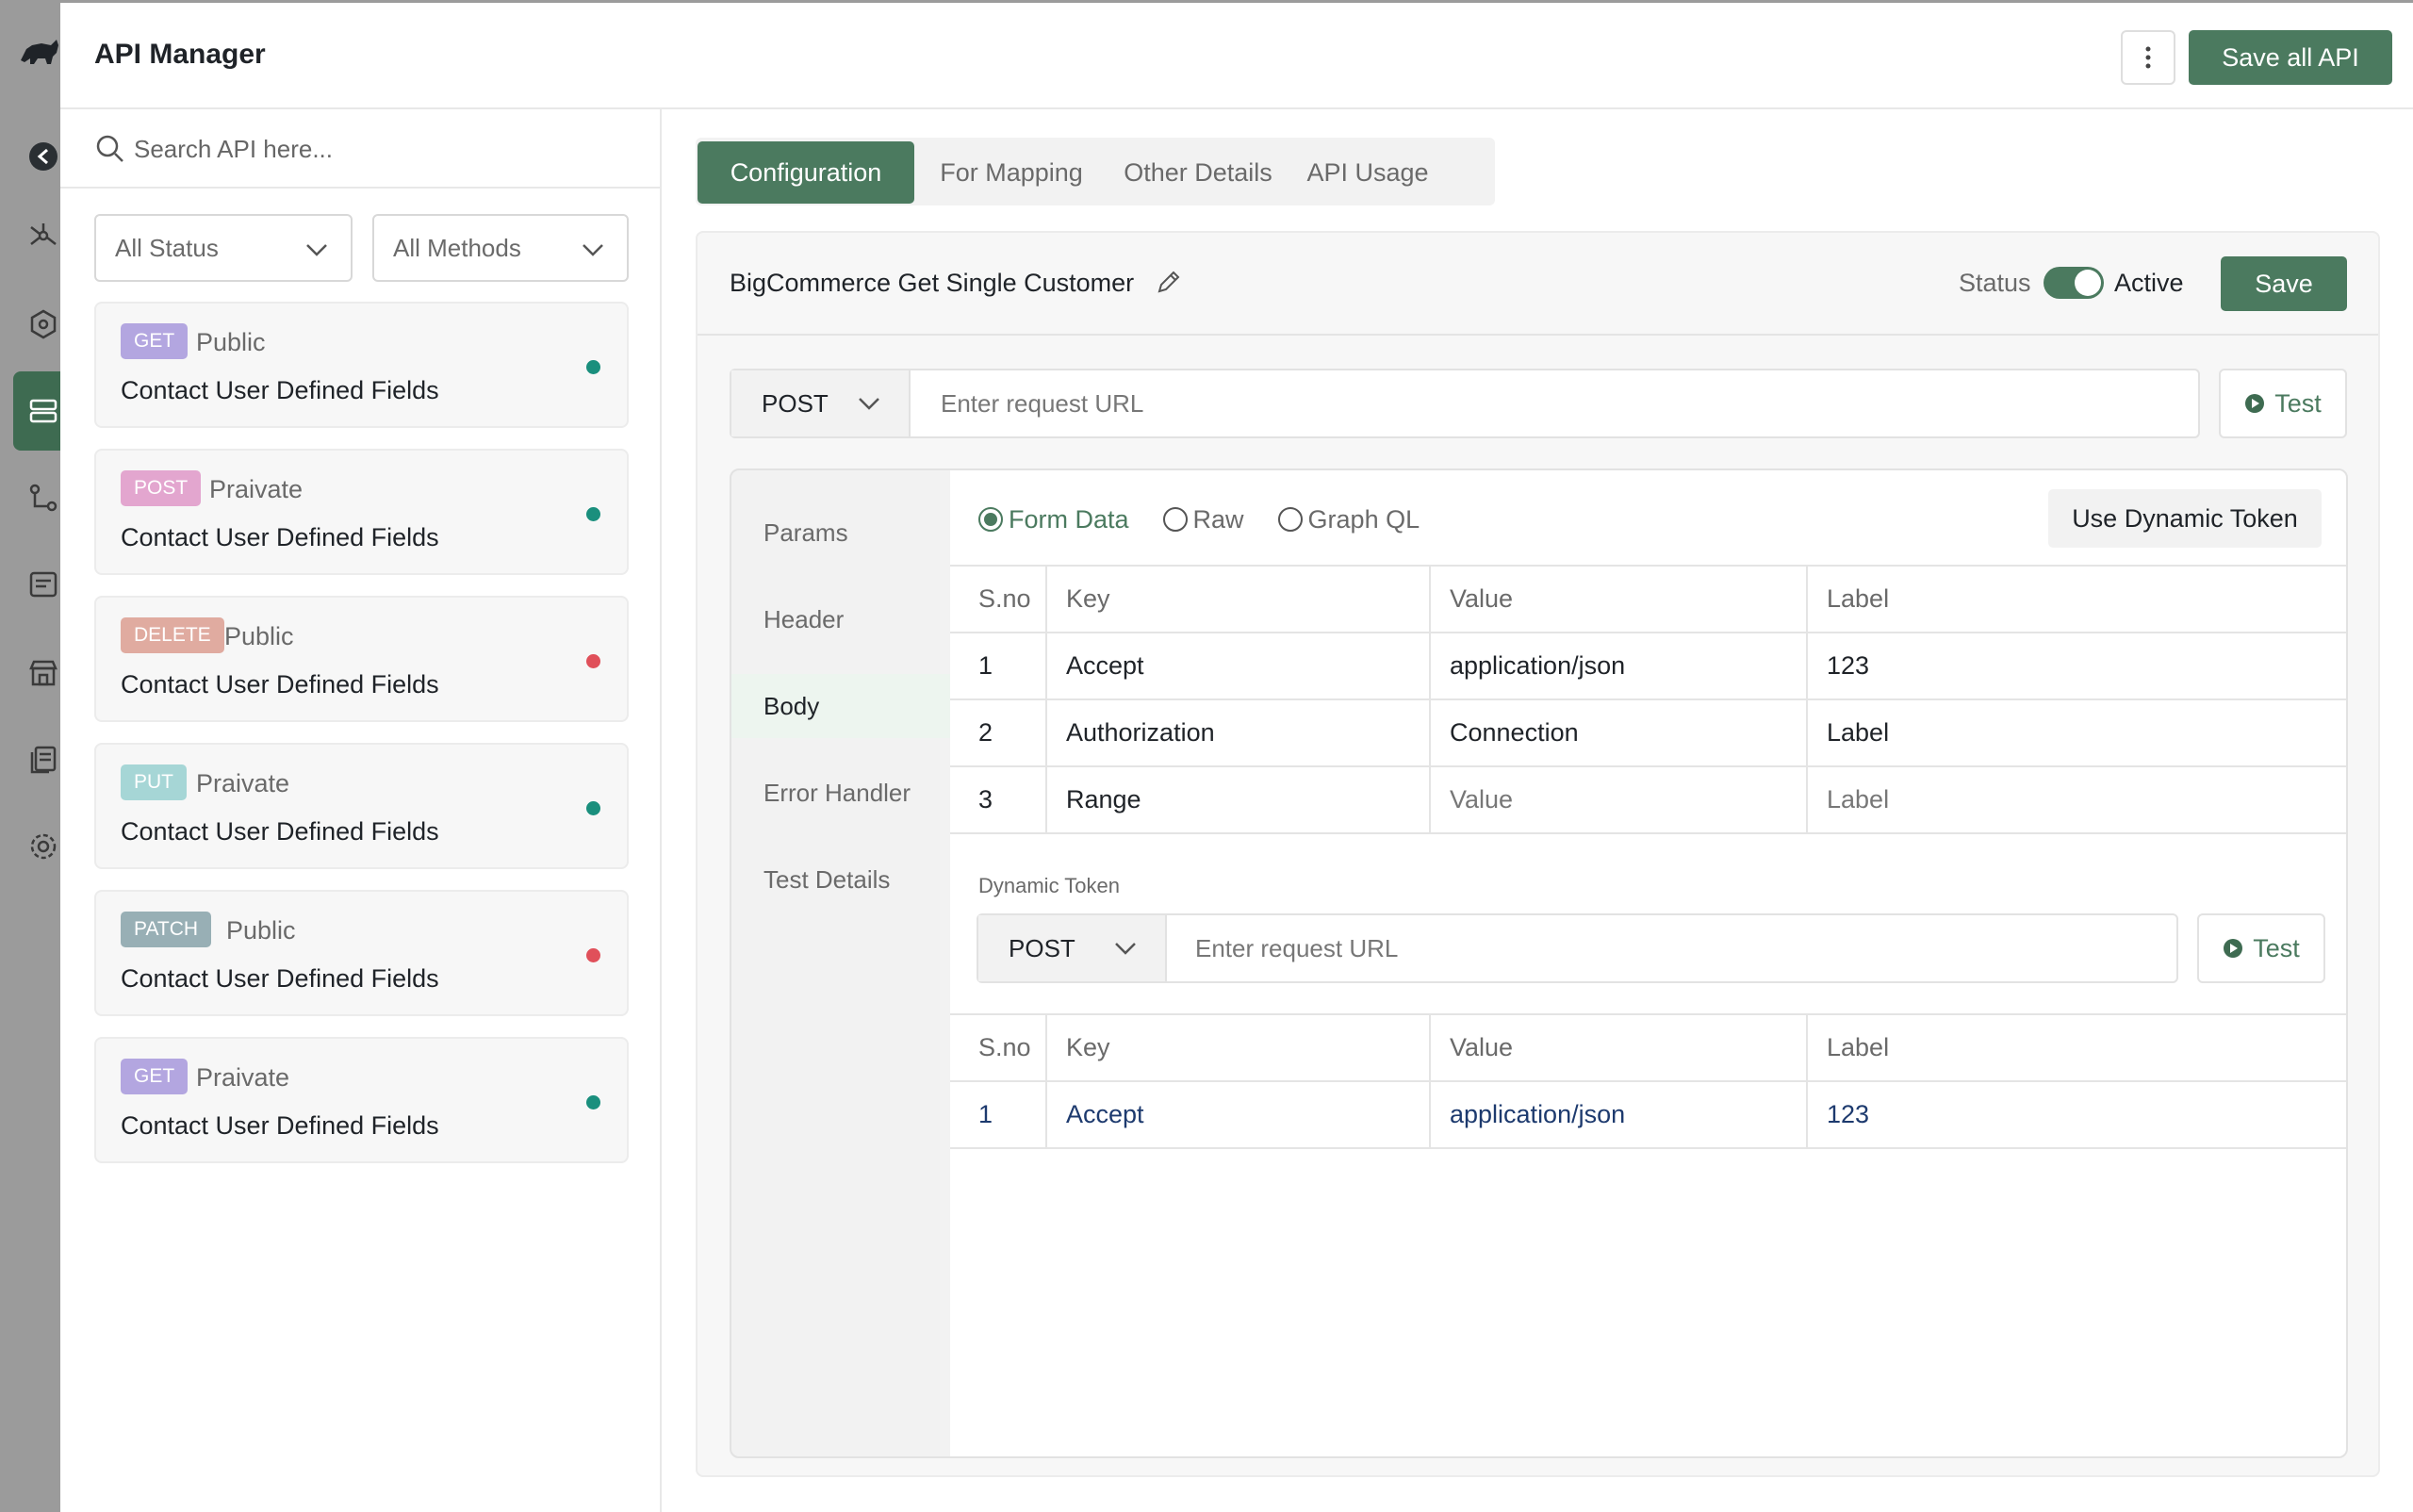  I want to click on request-url-input, so click(1554, 404).